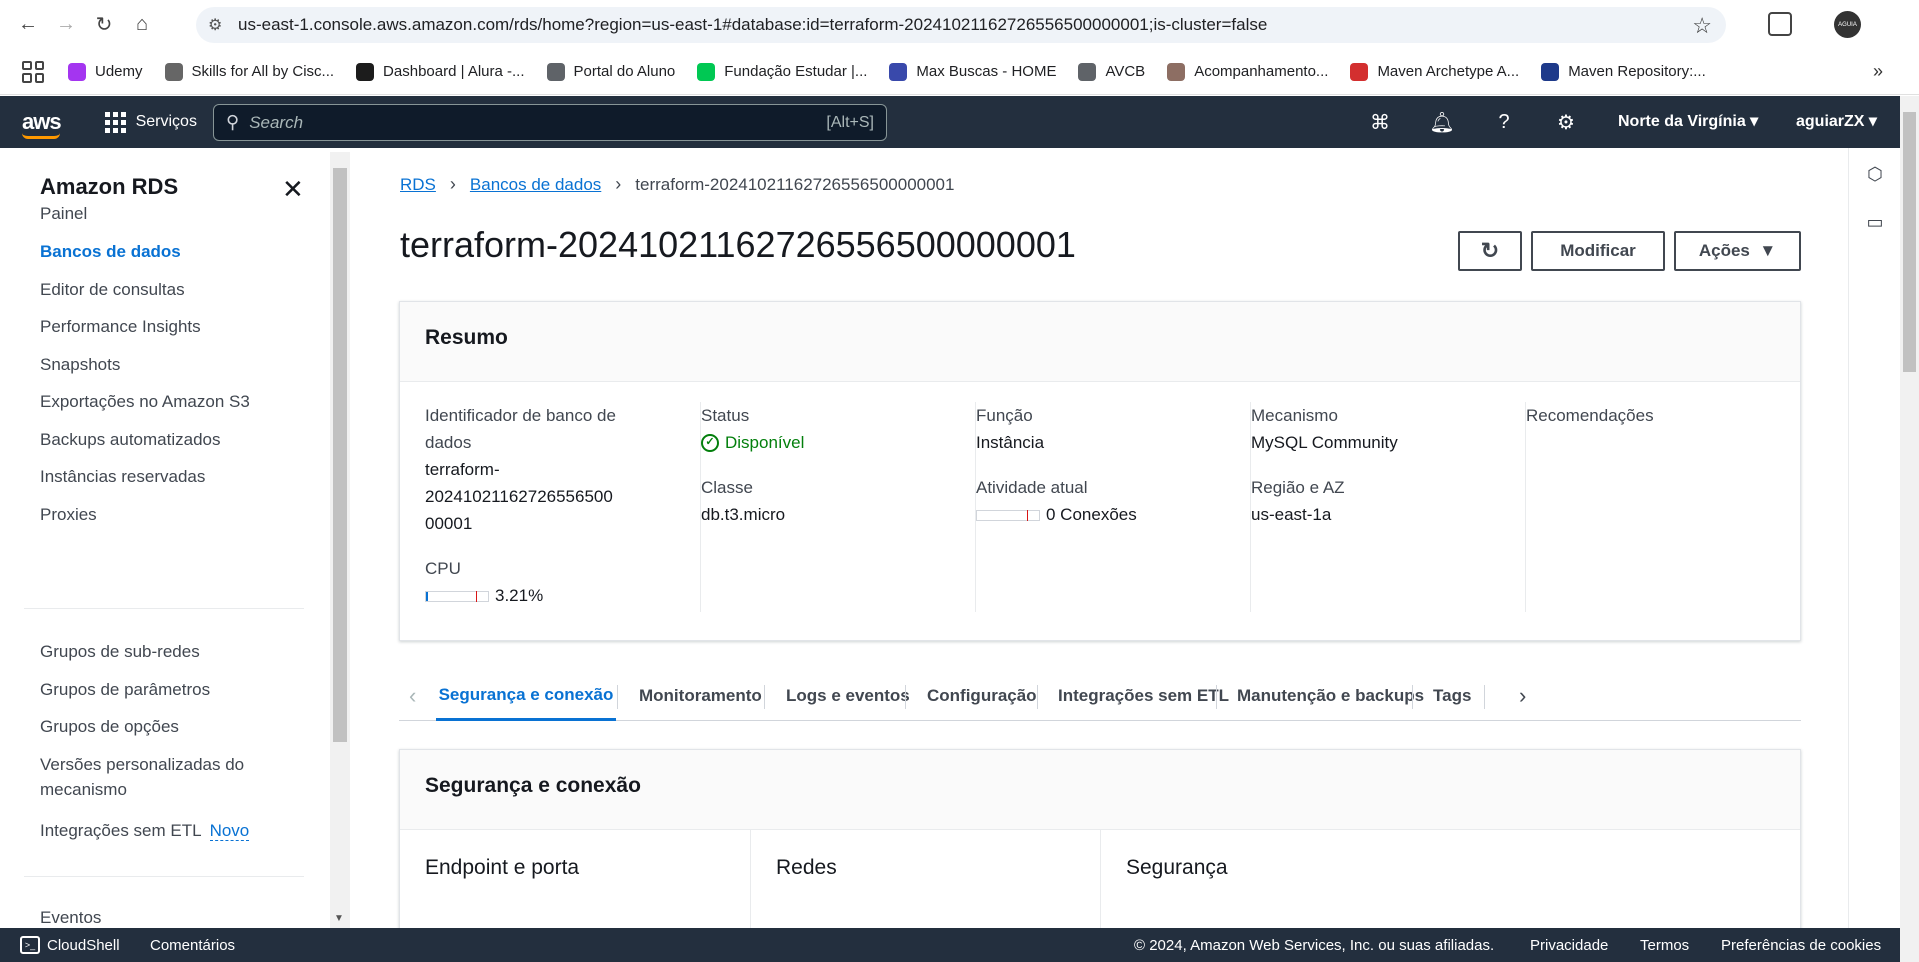 This screenshot has width=1919, height=962. Describe the element at coordinates (764, 697) in the screenshot. I see `tab-divider` at that location.